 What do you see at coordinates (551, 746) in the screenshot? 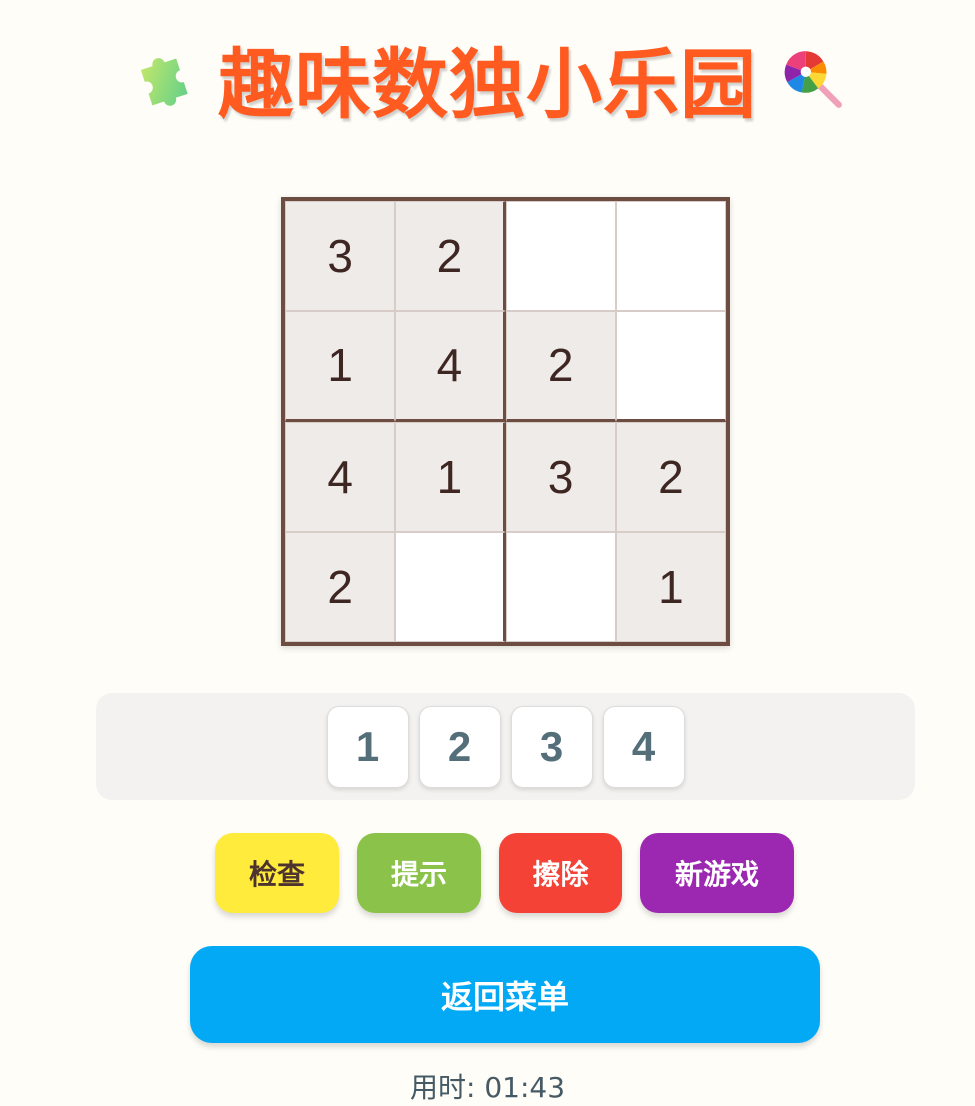
I see `number-button-3: 3` at bounding box center [551, 746].